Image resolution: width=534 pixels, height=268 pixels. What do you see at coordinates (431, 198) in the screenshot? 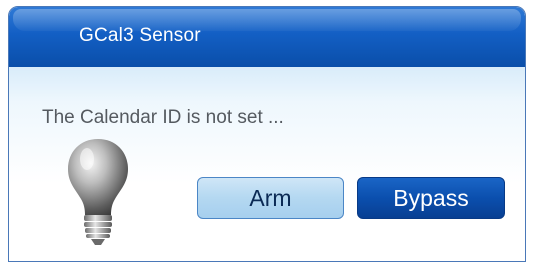
I see `bypass-button: Bypass` at bounding box center [431, 198].